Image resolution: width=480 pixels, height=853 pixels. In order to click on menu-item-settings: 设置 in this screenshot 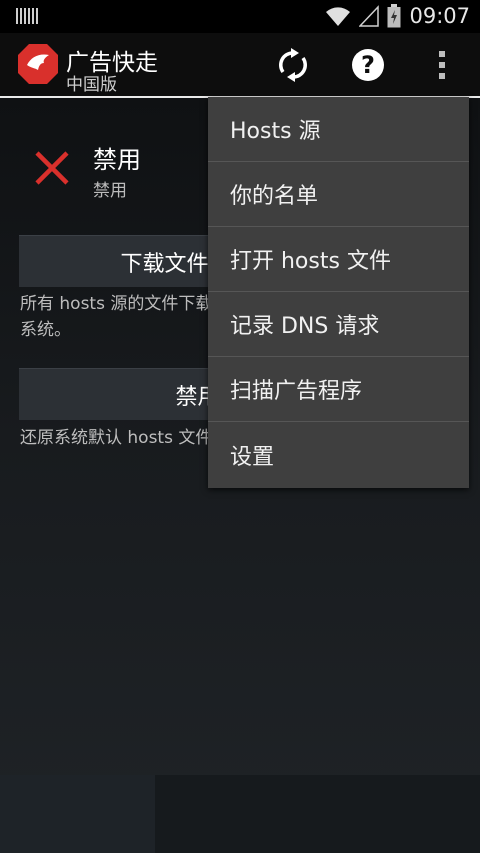, I will do `click(338, 454)`.